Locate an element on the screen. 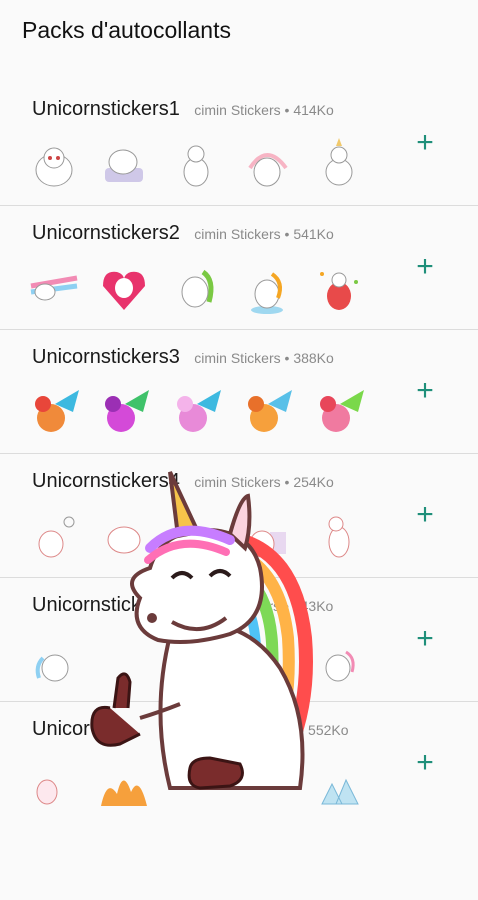 The image size is (478, 900). pack-header: Unicornstickers2 cimin Stickers • 541Ko is located at coordinates (183, 233).